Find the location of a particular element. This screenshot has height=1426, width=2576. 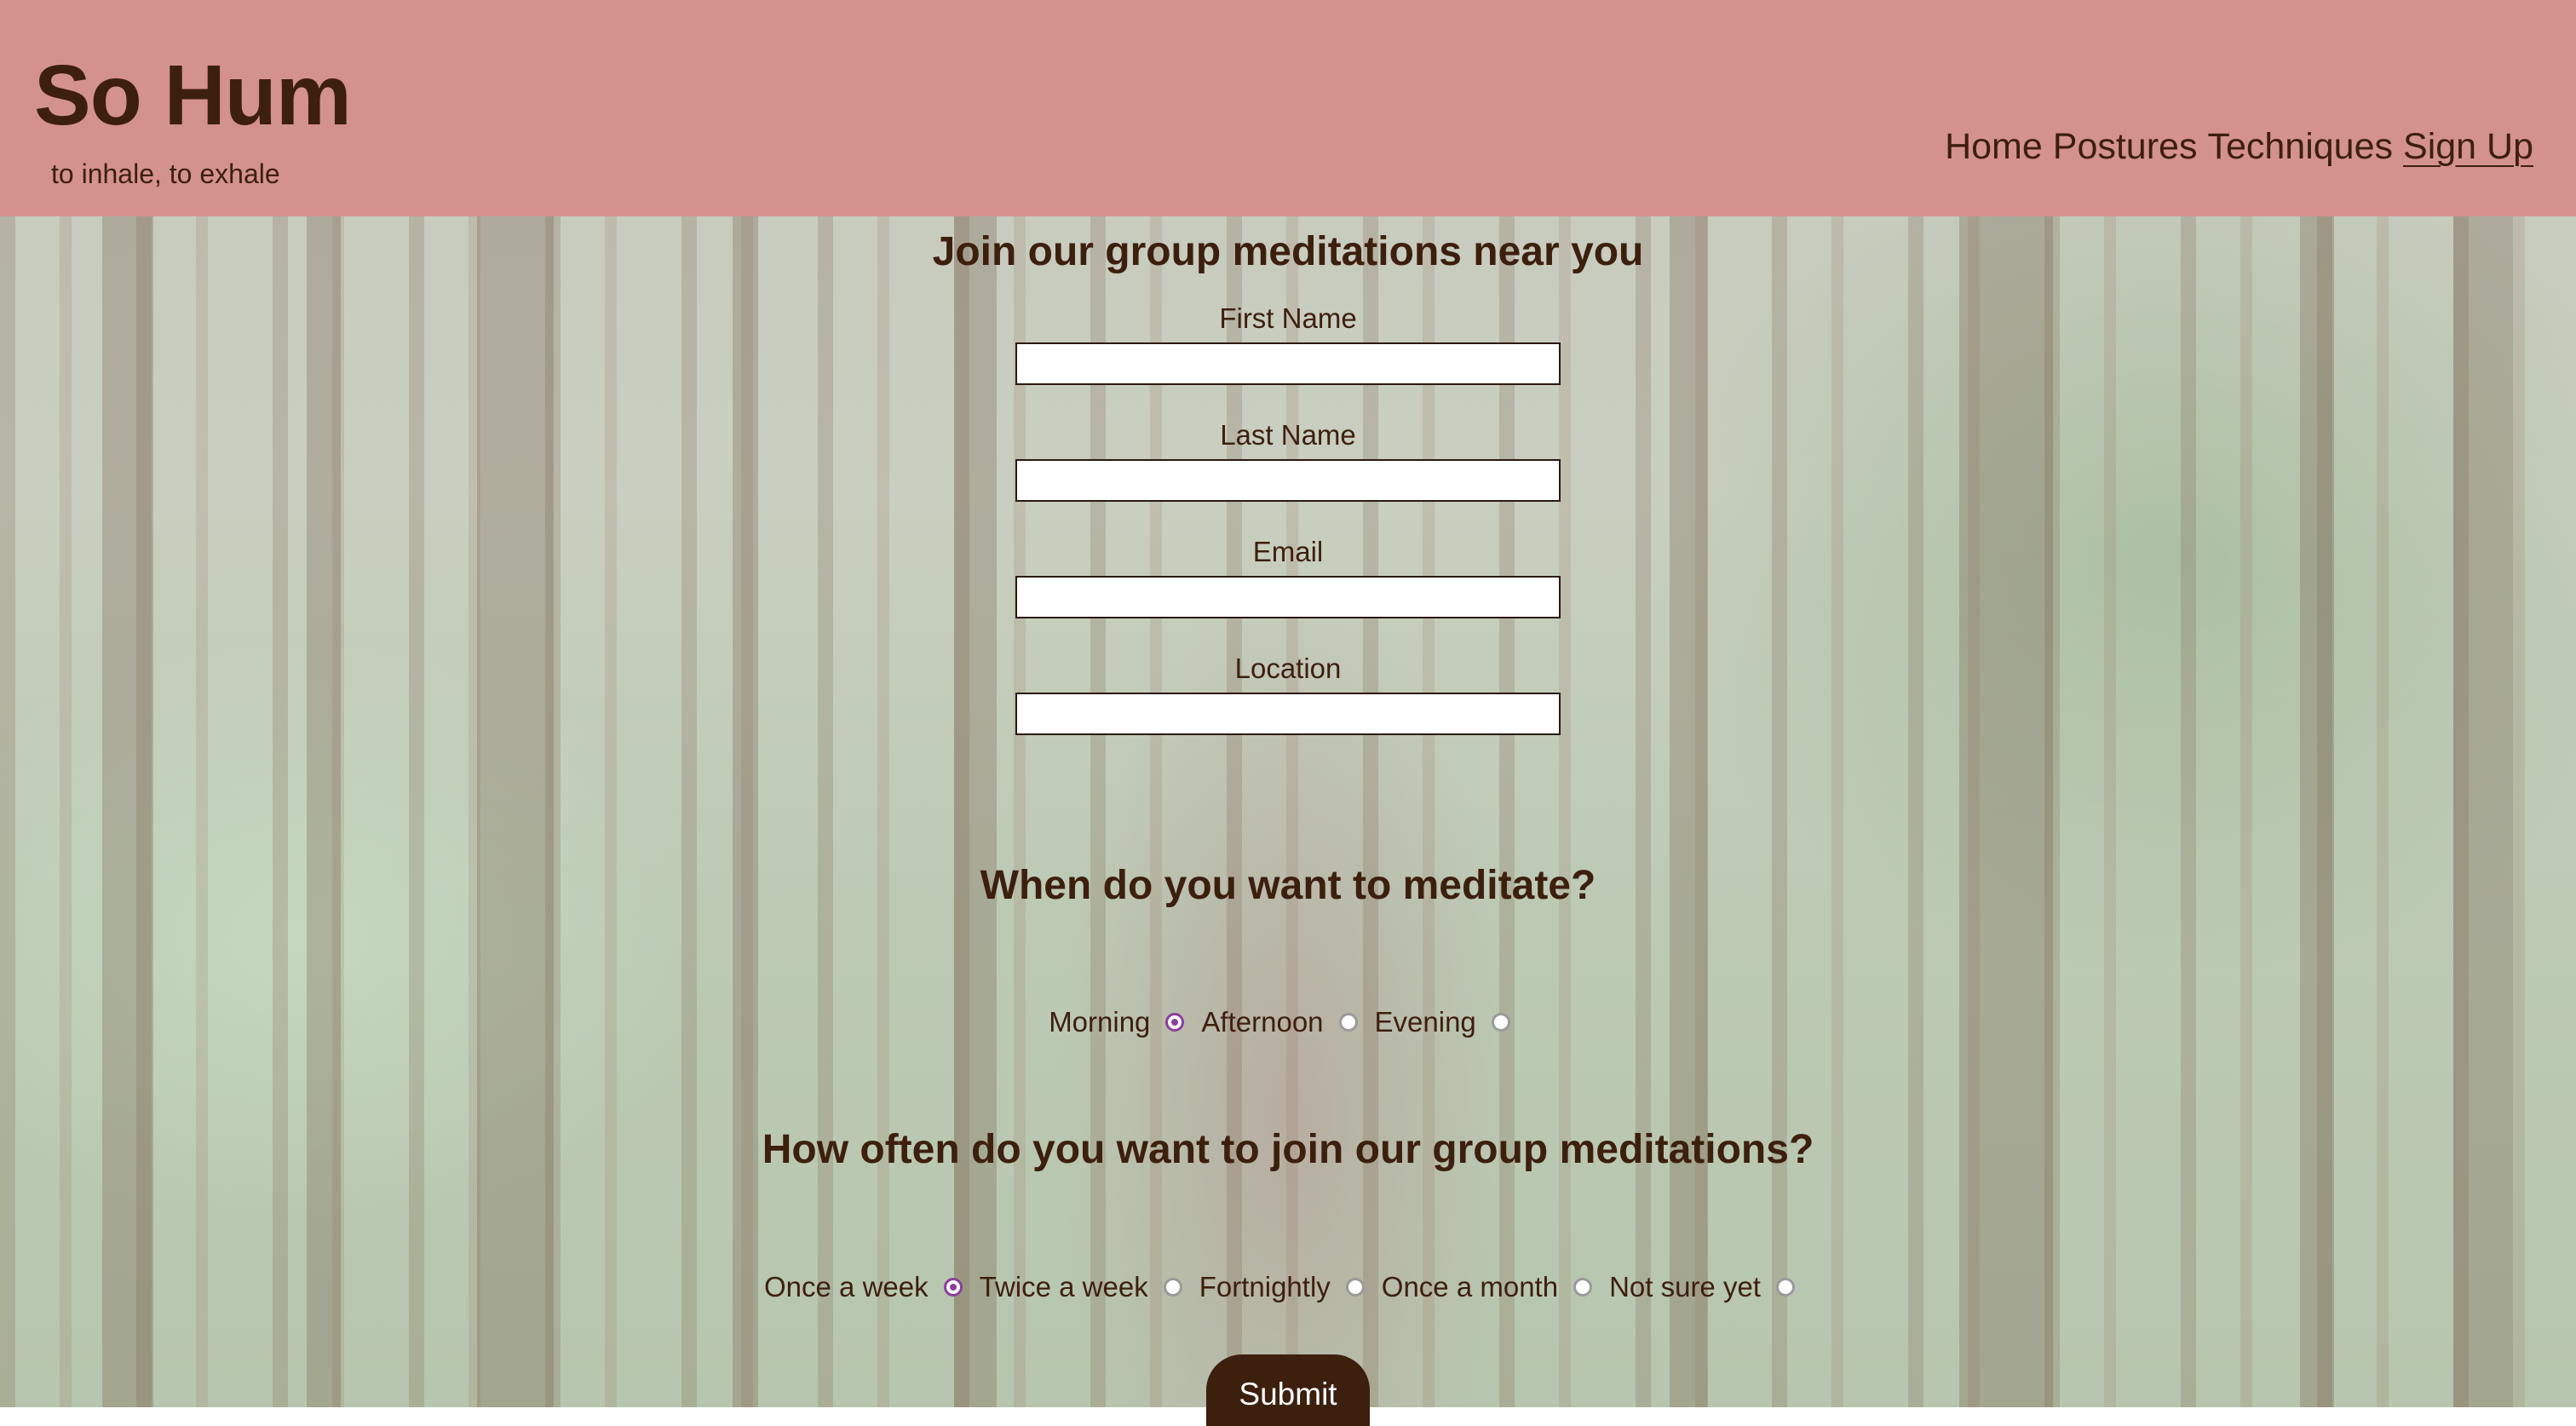

email-group: Email is located at coordinates (1288, 577).